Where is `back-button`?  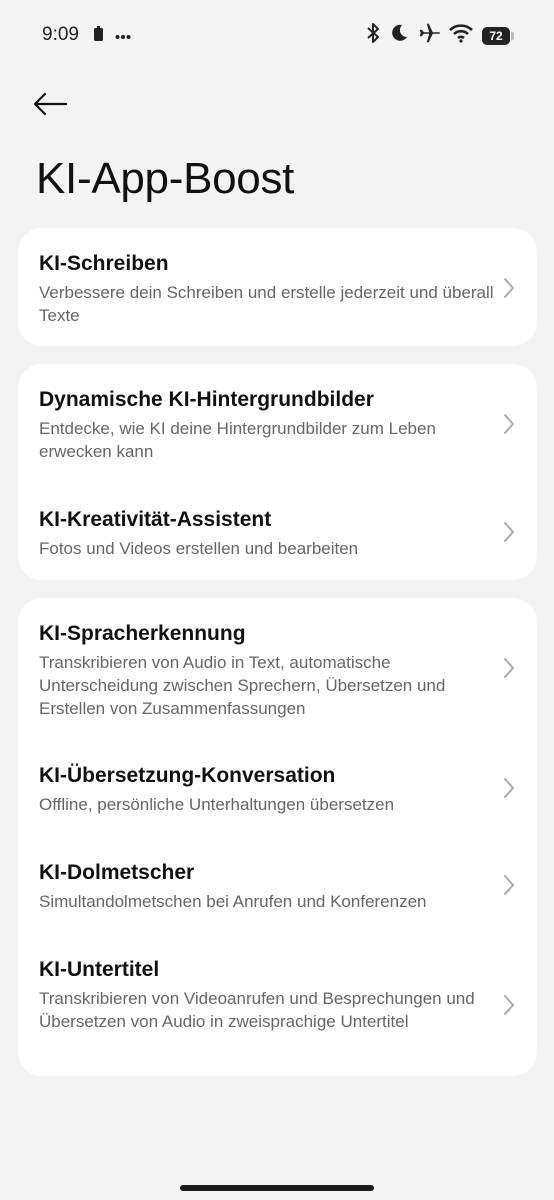
back-button is located at coordinates (56, 106).